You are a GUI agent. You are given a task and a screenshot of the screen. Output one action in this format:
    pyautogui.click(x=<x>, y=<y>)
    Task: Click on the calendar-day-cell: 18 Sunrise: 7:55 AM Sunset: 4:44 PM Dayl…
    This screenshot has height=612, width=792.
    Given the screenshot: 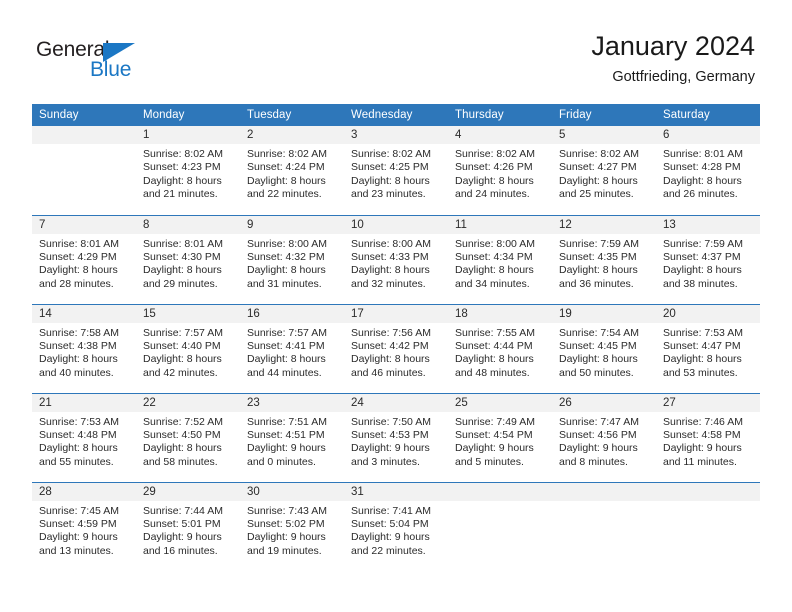 What is the action you would take?
    pyautogui.click(x=500, y=348)
    